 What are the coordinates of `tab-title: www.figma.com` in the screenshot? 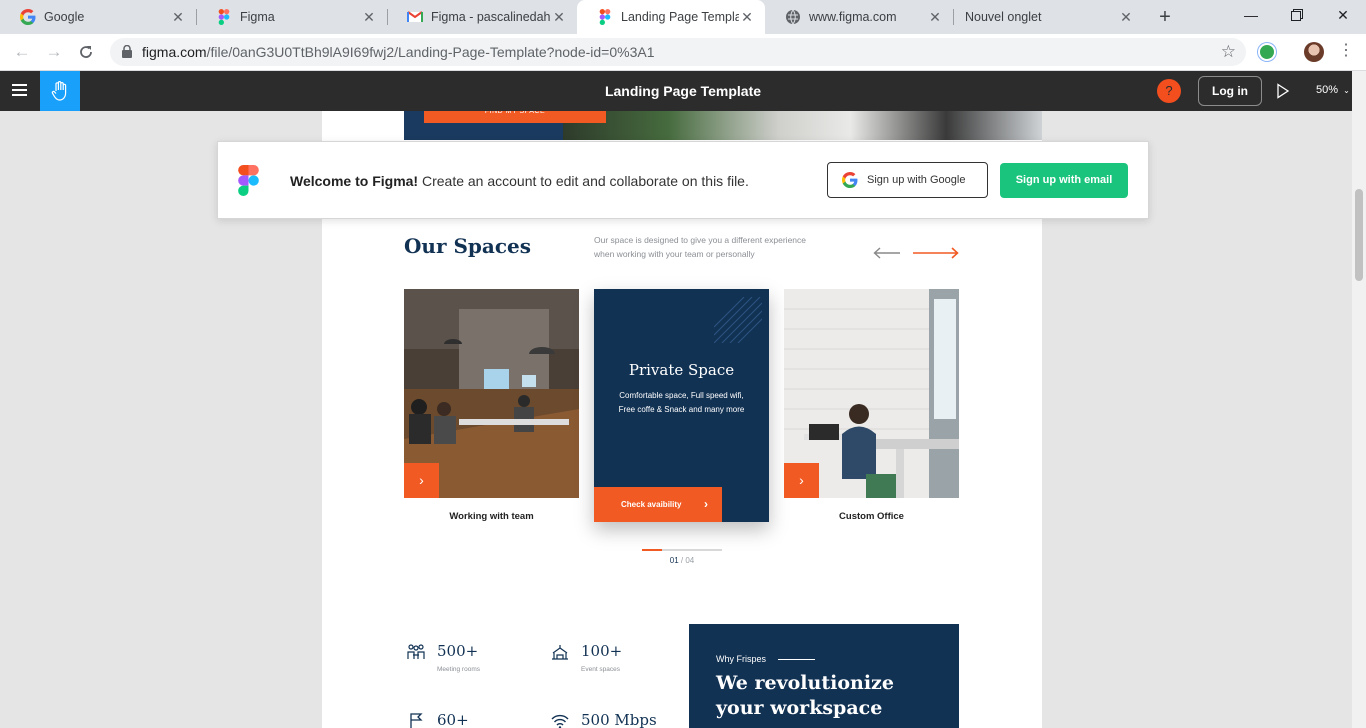 It's located at (853, 17).